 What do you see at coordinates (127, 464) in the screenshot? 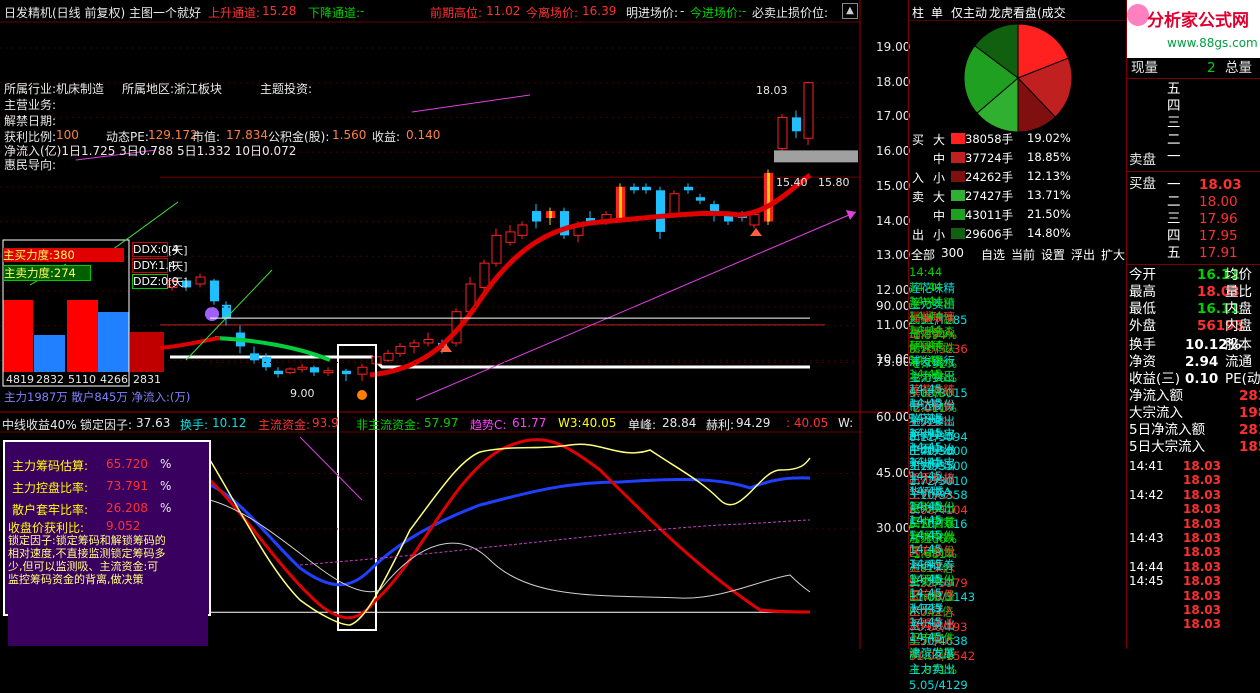
I see `chip-row1-value: 65.720` at bounding box center [127, 464].